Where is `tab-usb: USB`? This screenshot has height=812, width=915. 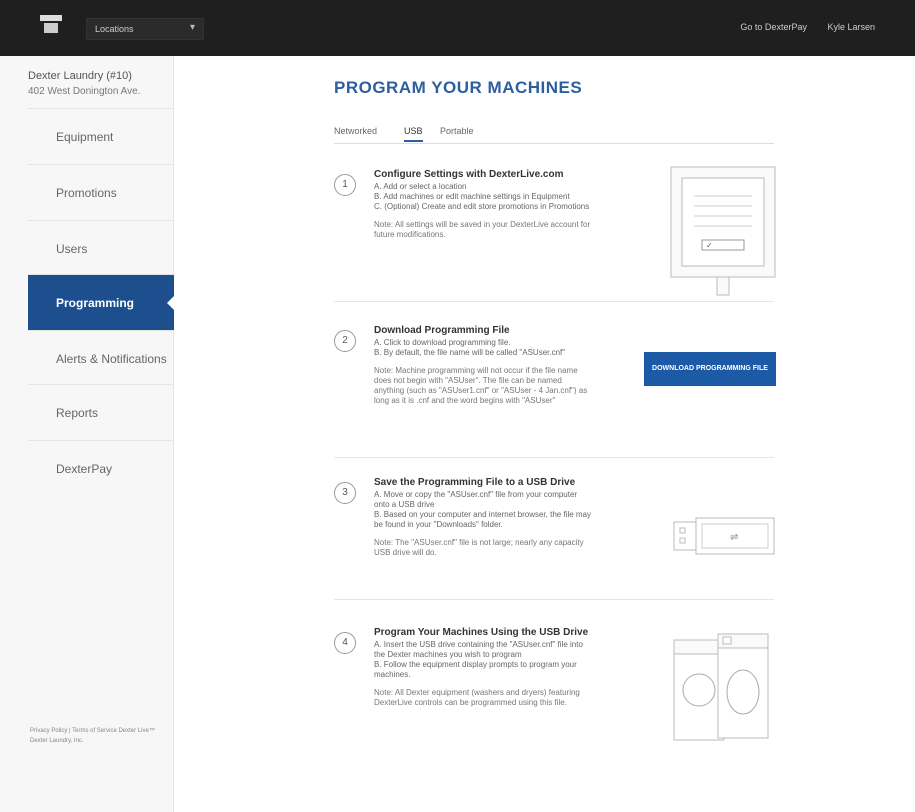 tab-usb: USB is located at coordinates (413, 134).